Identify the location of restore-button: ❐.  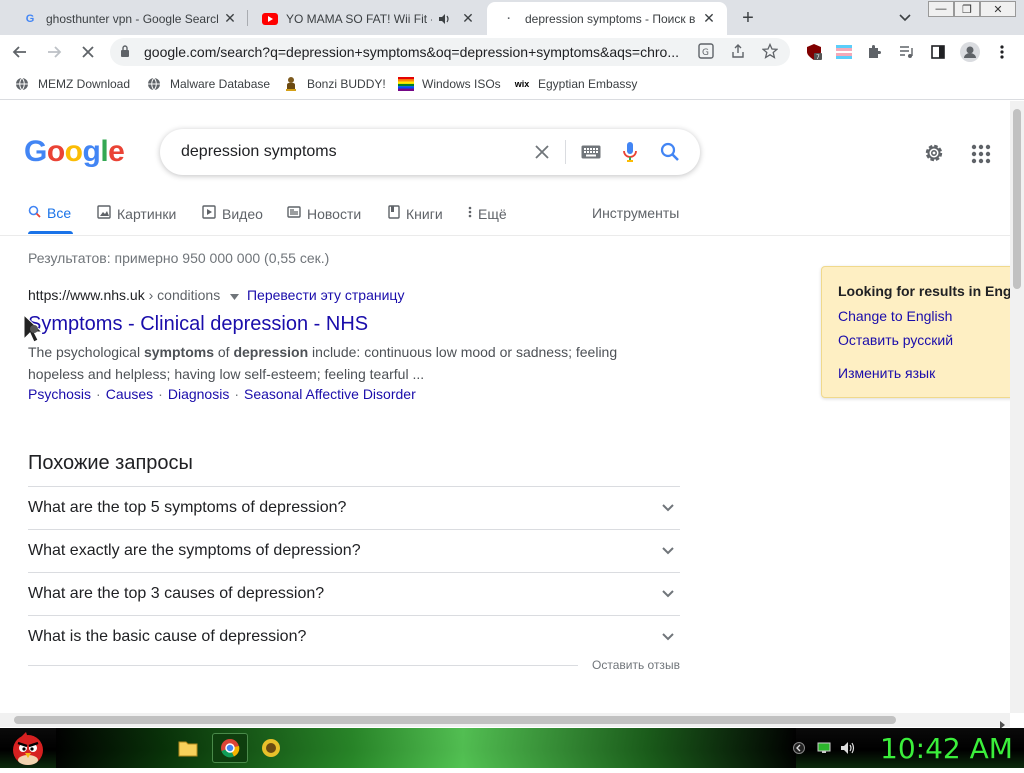
(967, 9).